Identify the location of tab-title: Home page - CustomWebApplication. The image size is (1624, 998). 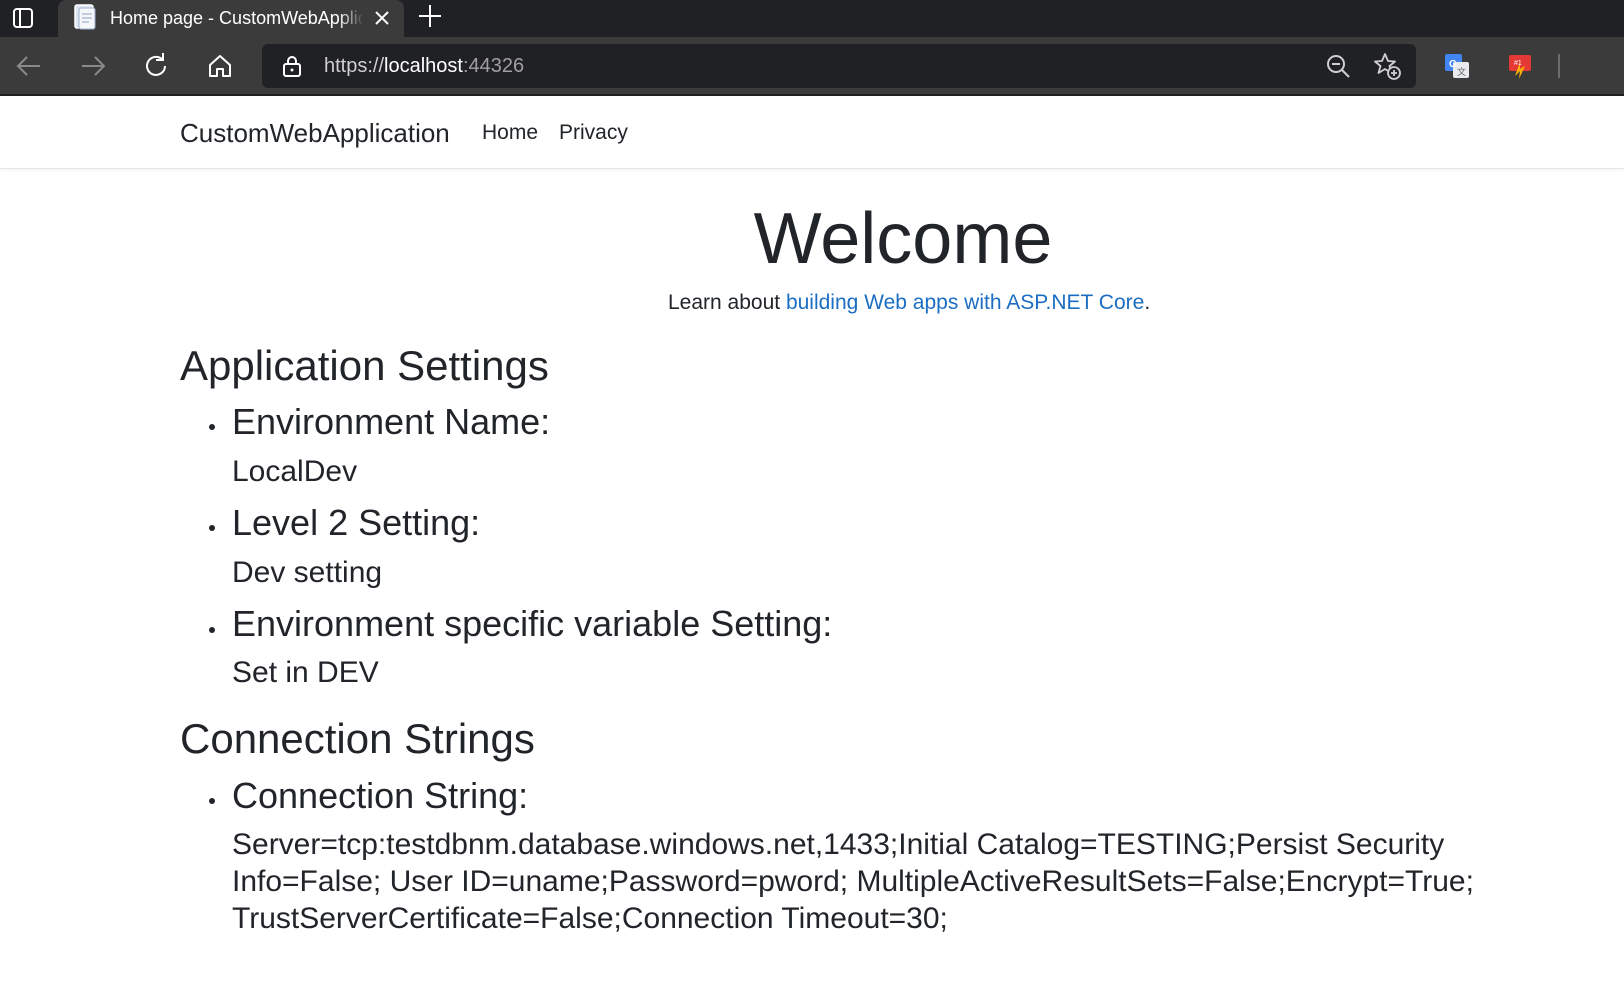
(236, 18).